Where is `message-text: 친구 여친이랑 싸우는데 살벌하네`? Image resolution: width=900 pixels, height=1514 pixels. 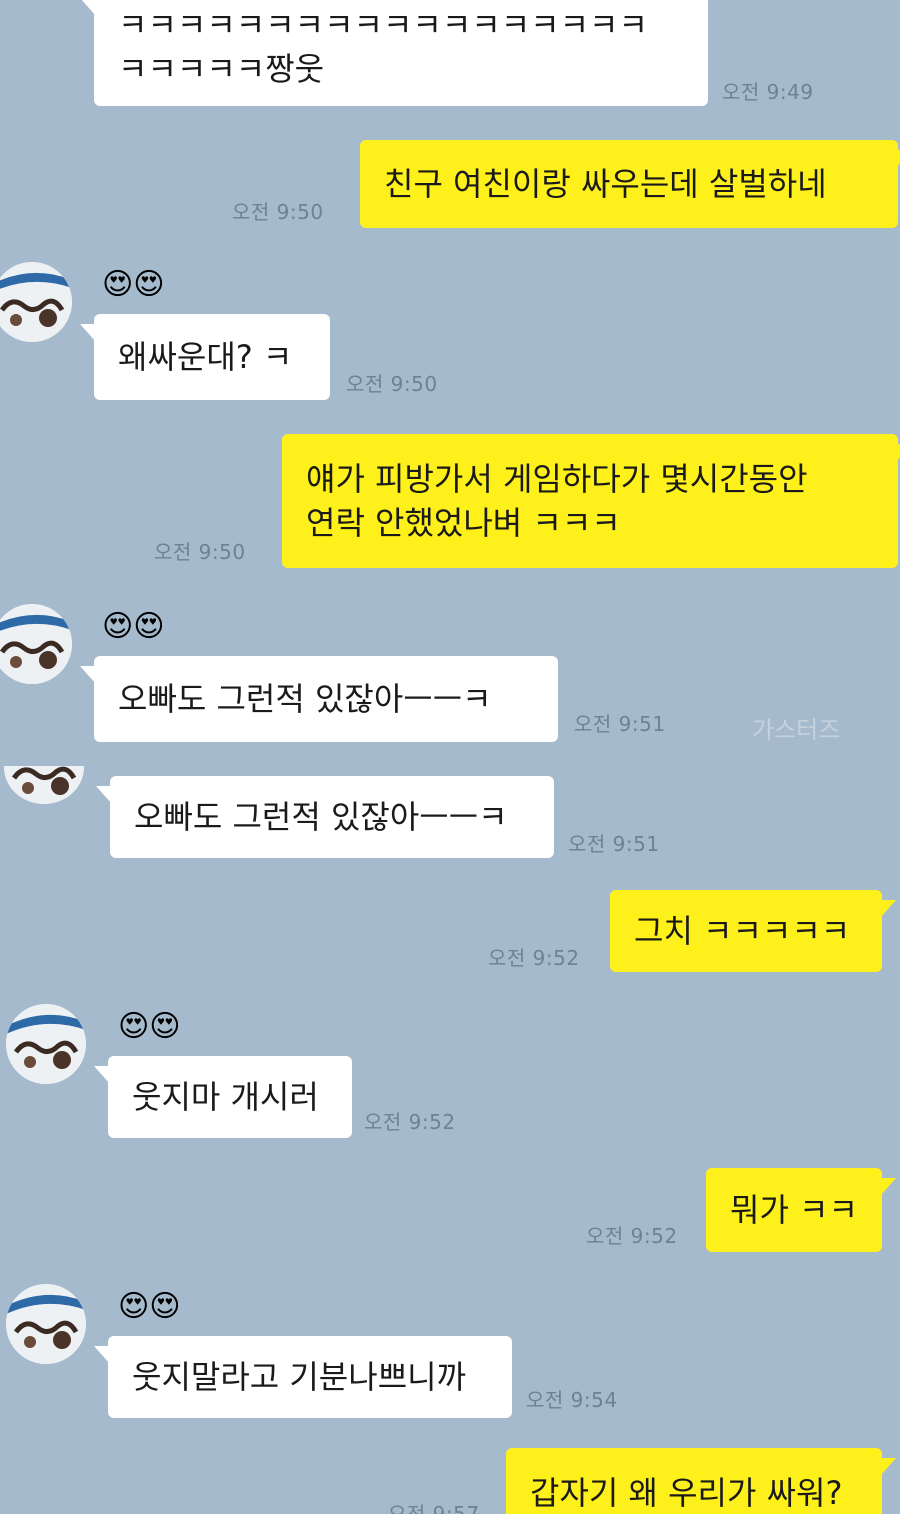
message-text: 친구 여친이랑 싸우는데 살벌하네 is located at coordinates (605, 184).